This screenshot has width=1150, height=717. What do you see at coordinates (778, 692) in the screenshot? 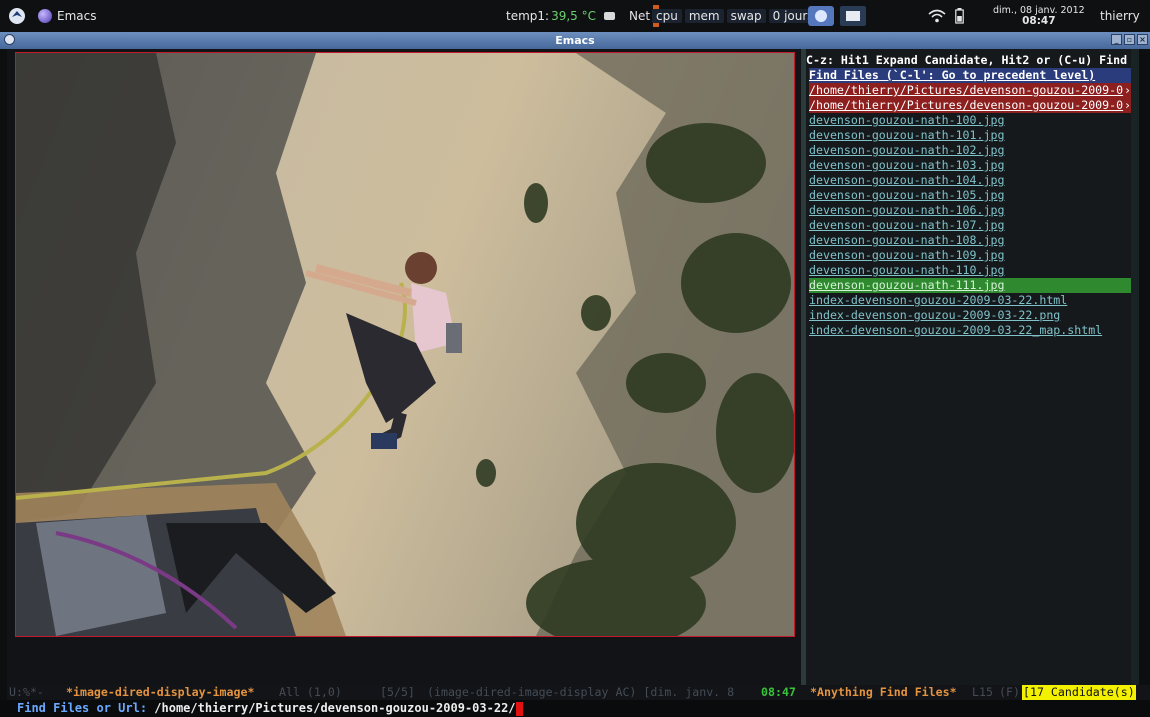
I see `modeline-time: 08:47` at bounding box center [778, 692].